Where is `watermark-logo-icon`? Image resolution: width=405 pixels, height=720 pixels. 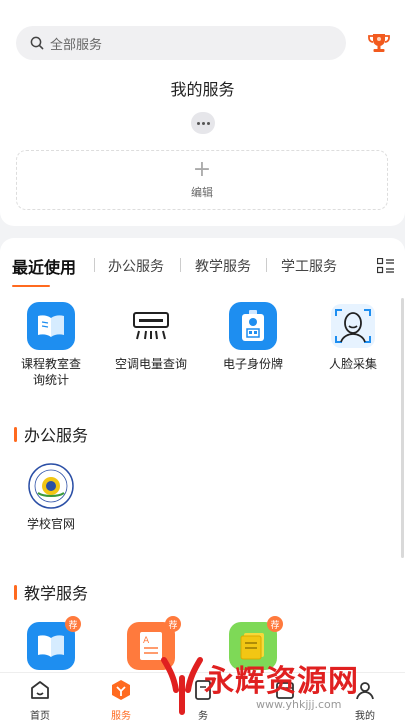 watermark-logo-icon is located at coordinates (182, 686).